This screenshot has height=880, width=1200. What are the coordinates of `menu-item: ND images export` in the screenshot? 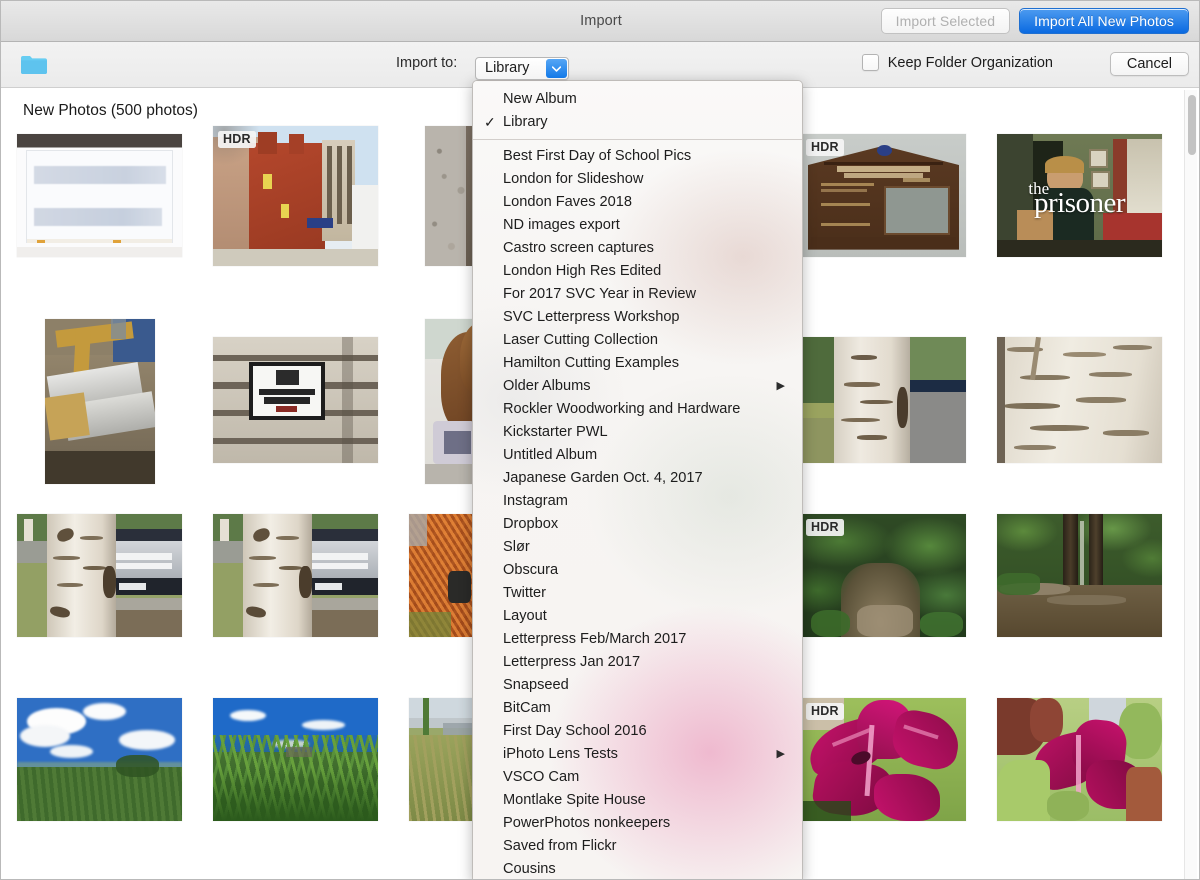 It's located at (637, 225).